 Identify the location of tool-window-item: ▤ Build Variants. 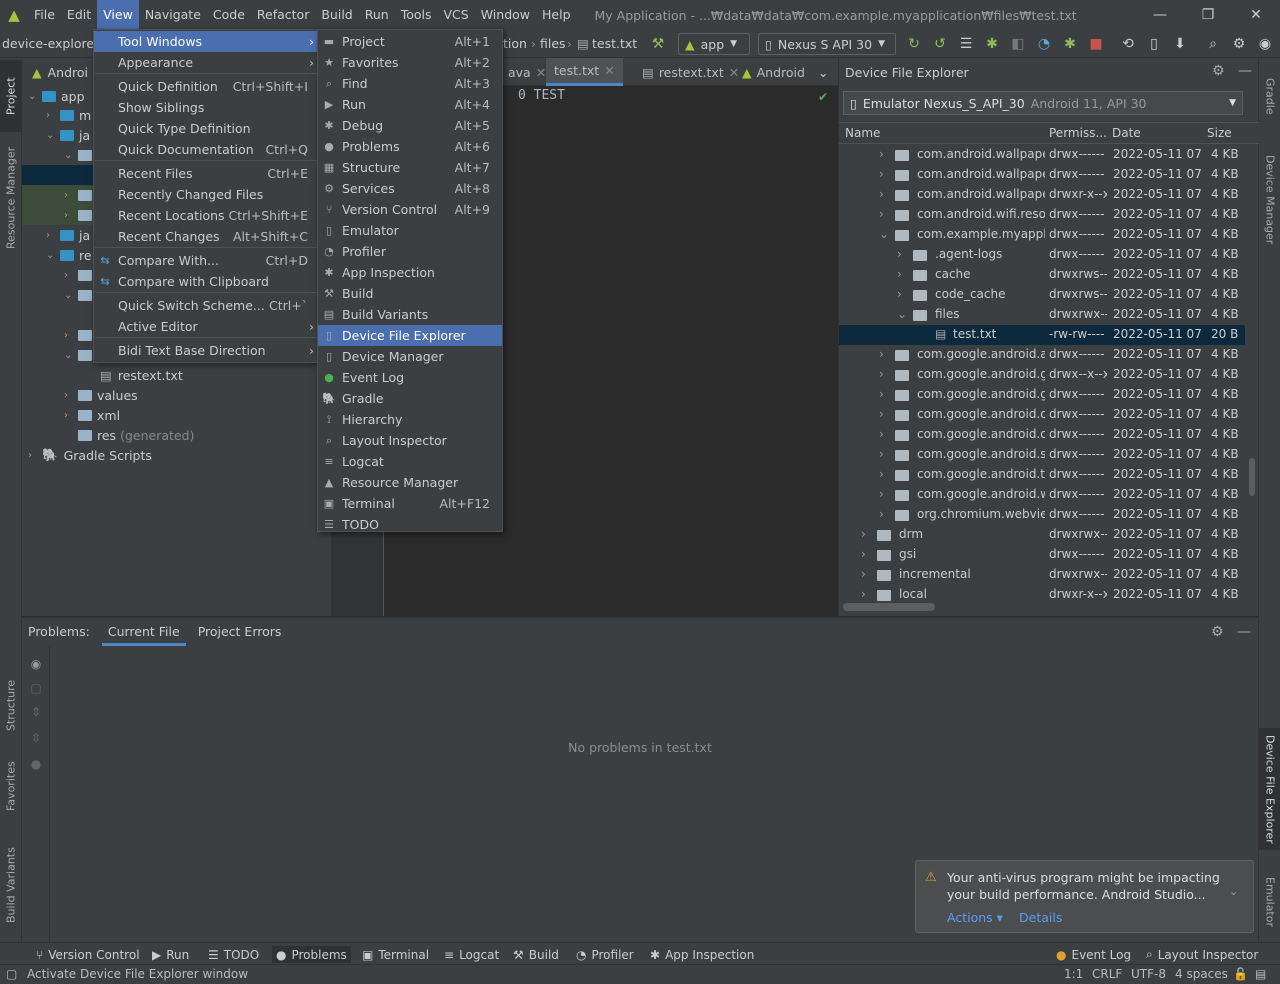
(410, 314).